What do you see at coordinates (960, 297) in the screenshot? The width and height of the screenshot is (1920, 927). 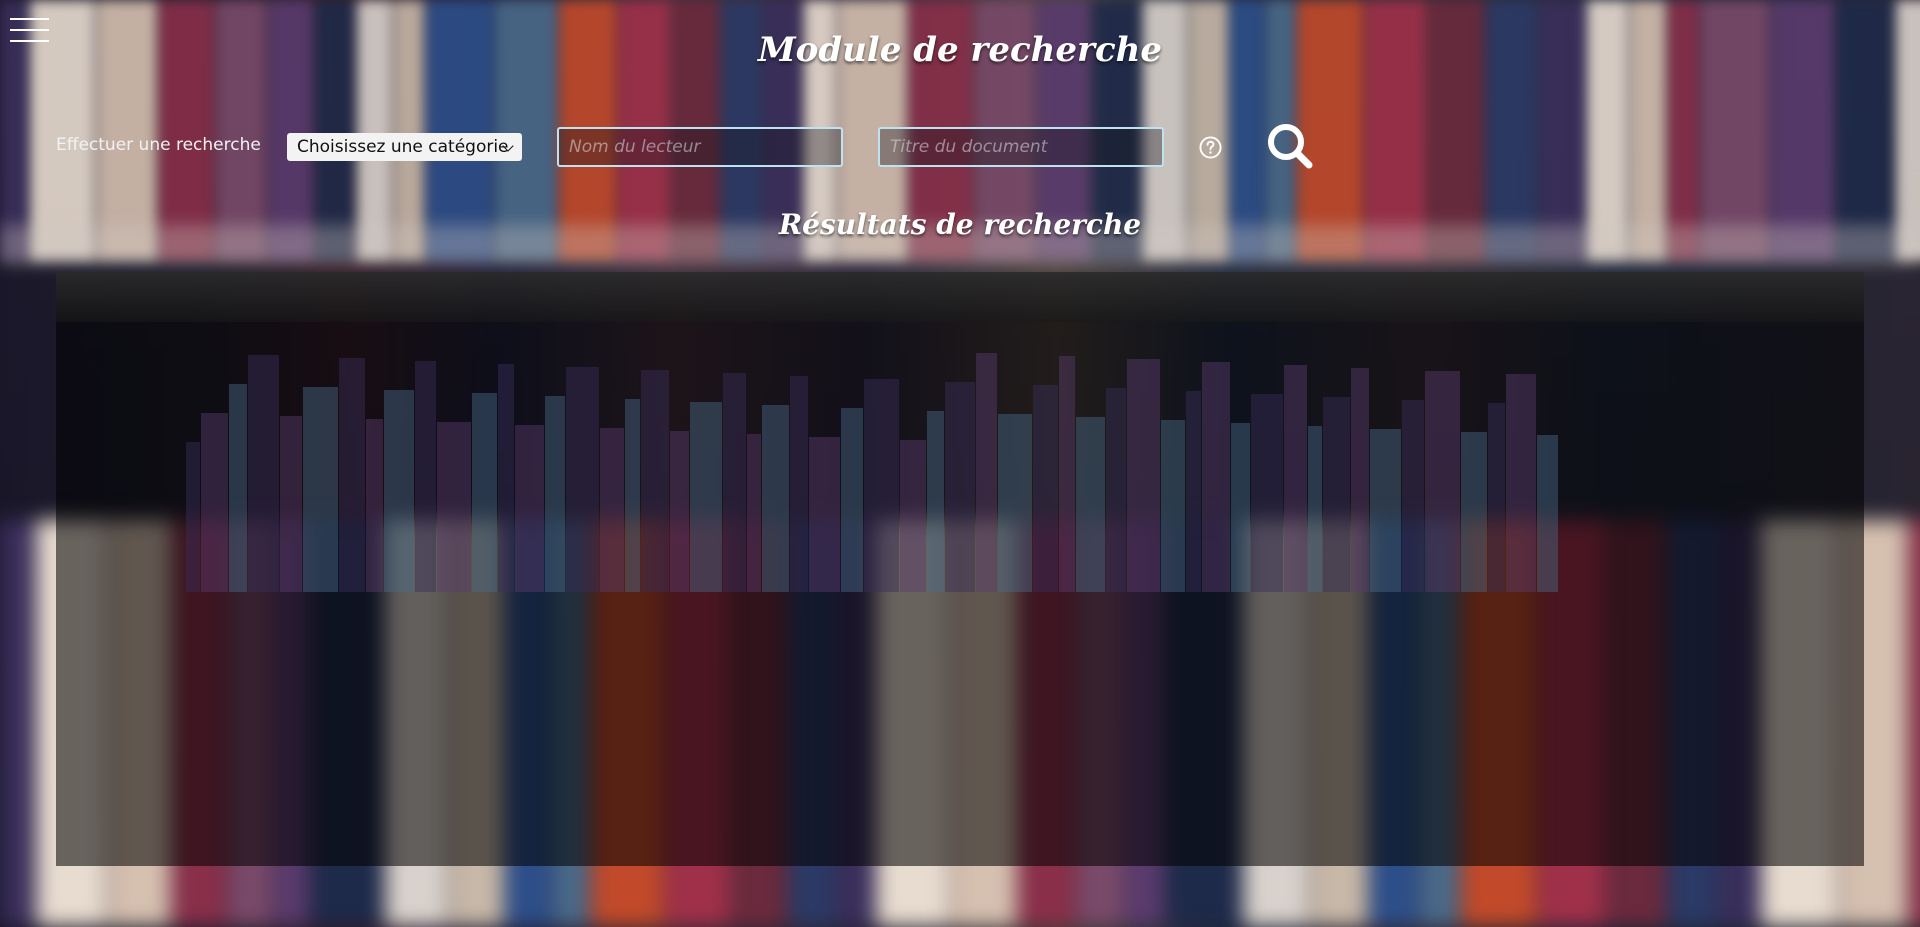 I see `results-panel-header` at bounding box center [960, 297].